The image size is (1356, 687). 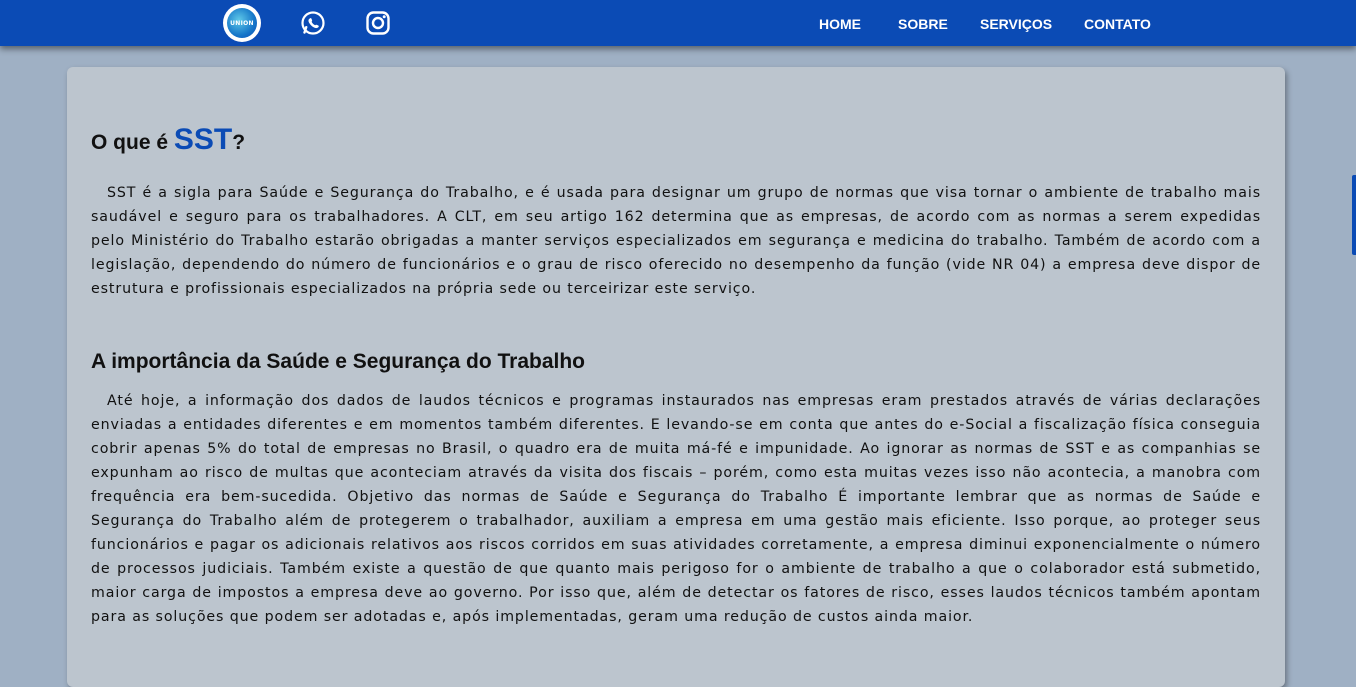 What do you see at coordinates (239, 142) in the screenshot?
I see `title-suffix: ?` at bounding box center [239, 142].